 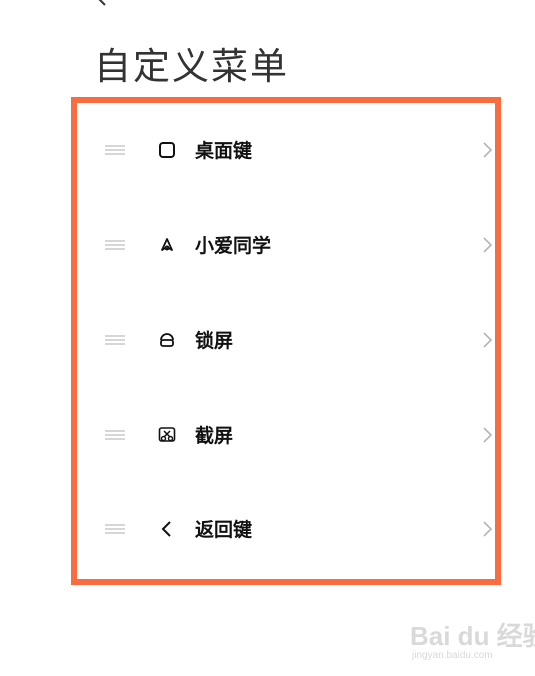 What do you see at coordinates (167, 244) in the screenshot?
I see `xiaoai-icon` at bounding box center [167, 244].